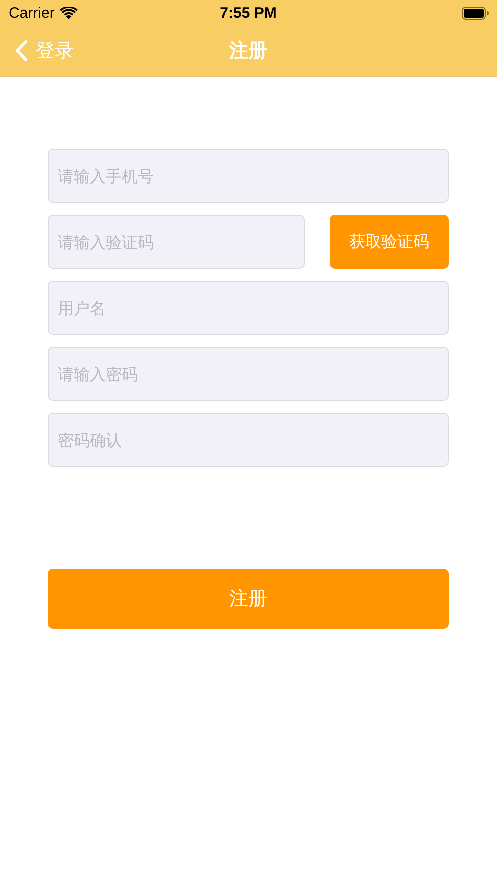 The width and height of the screenshot is (497, 883). What do you see at coordinates (248, 308) in the screenshot?
I see `input-field: 用户名` at bounding box center [248, 308].